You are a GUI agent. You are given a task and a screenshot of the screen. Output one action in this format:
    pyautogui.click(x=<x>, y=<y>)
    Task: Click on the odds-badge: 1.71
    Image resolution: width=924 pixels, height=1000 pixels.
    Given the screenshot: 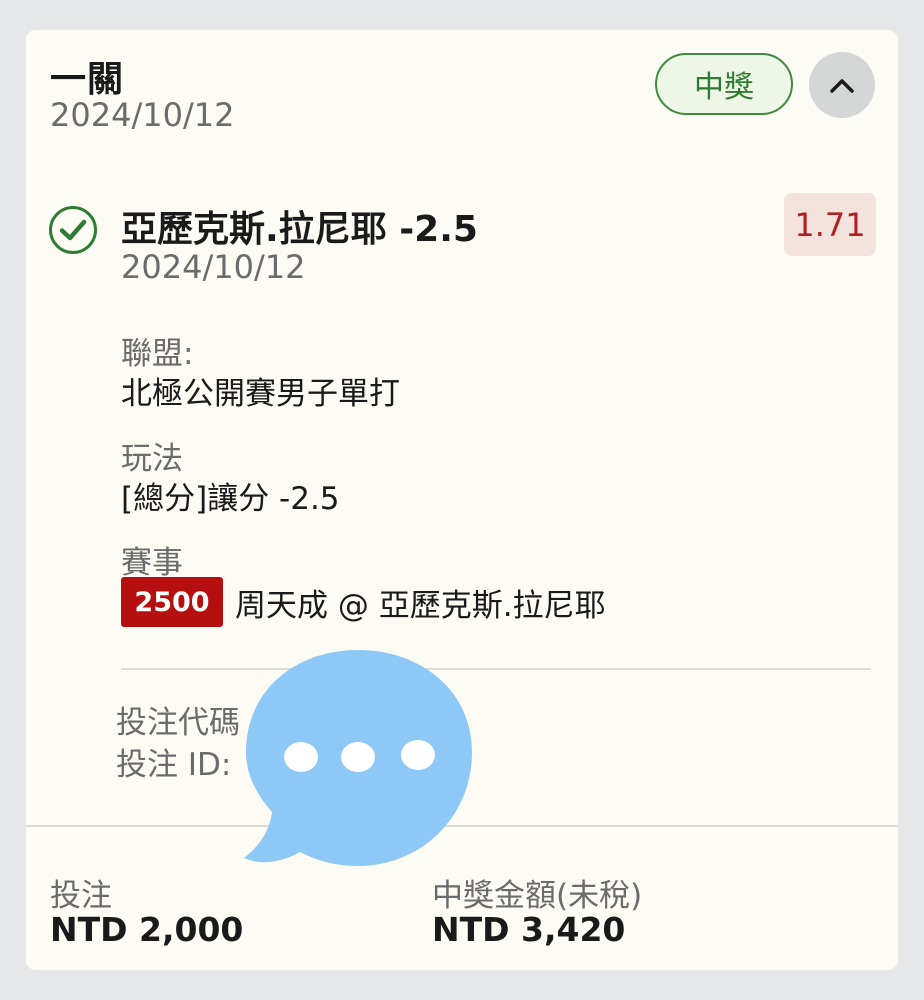 What is the action you would take?
    pyautogui.click(x=830, y=224)
    